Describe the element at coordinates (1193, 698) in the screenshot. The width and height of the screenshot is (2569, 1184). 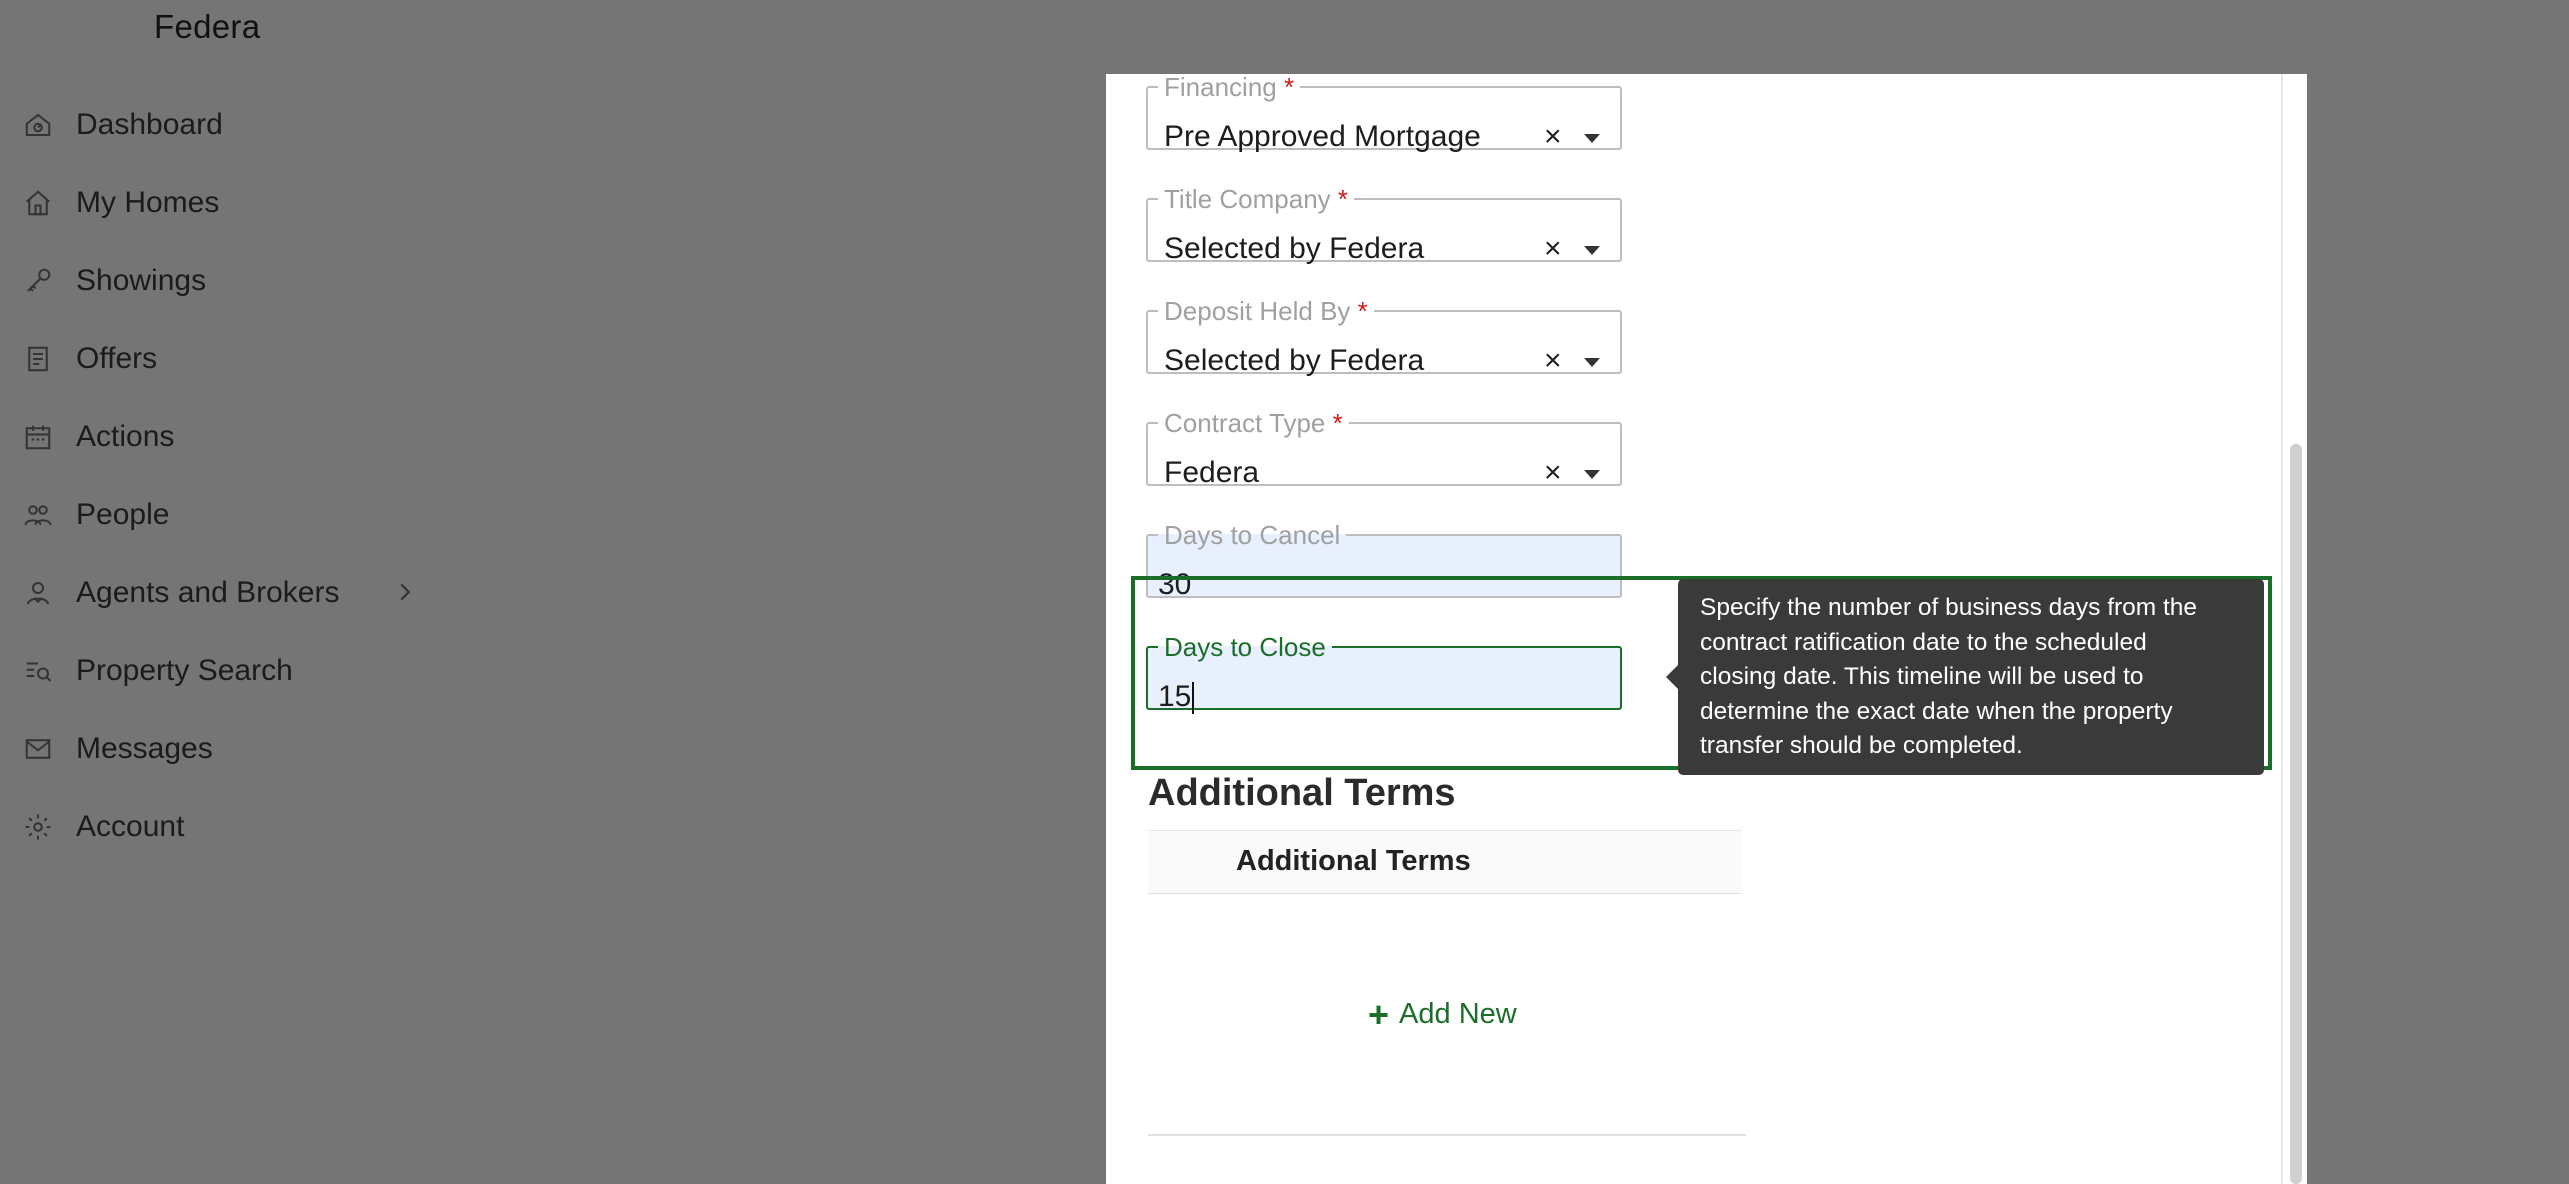
I see `text-cursor` at that location.